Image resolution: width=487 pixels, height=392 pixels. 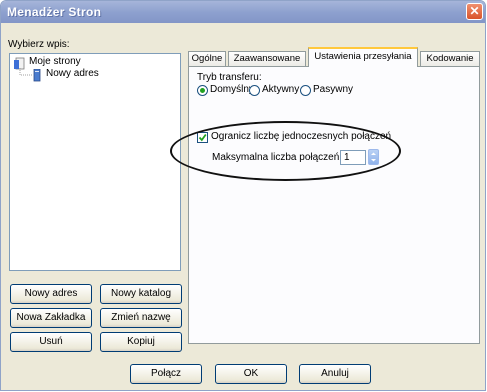 I want to click on new-bookmark-button: Nowa Zakładka, so click(x=51, y=318).